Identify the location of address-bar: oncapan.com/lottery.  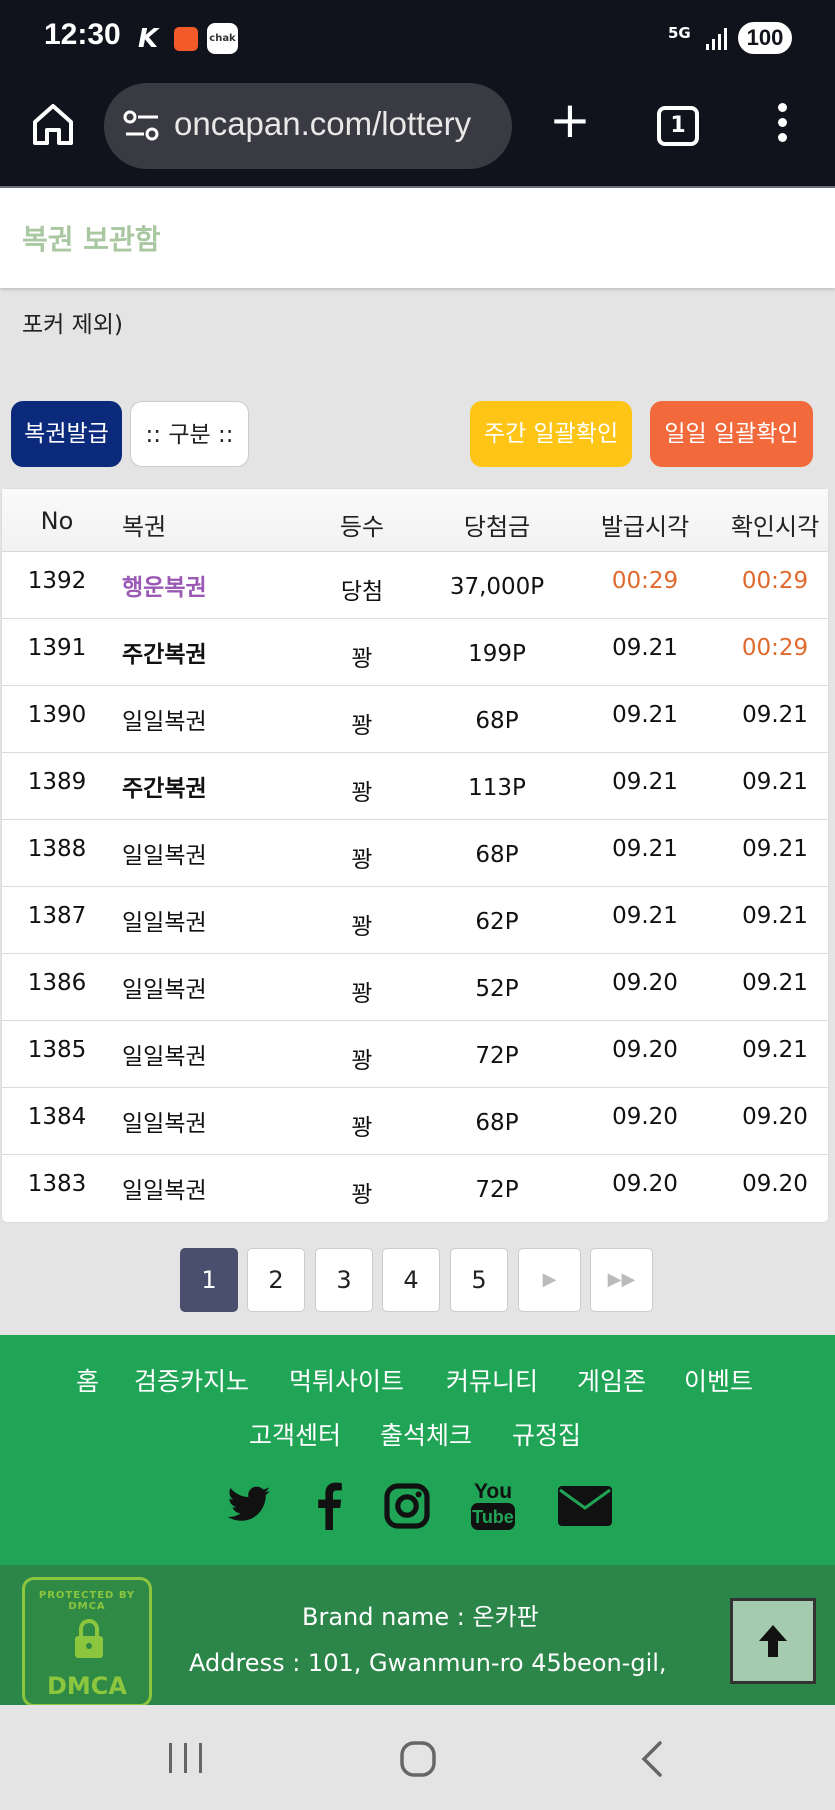
(308, 126).